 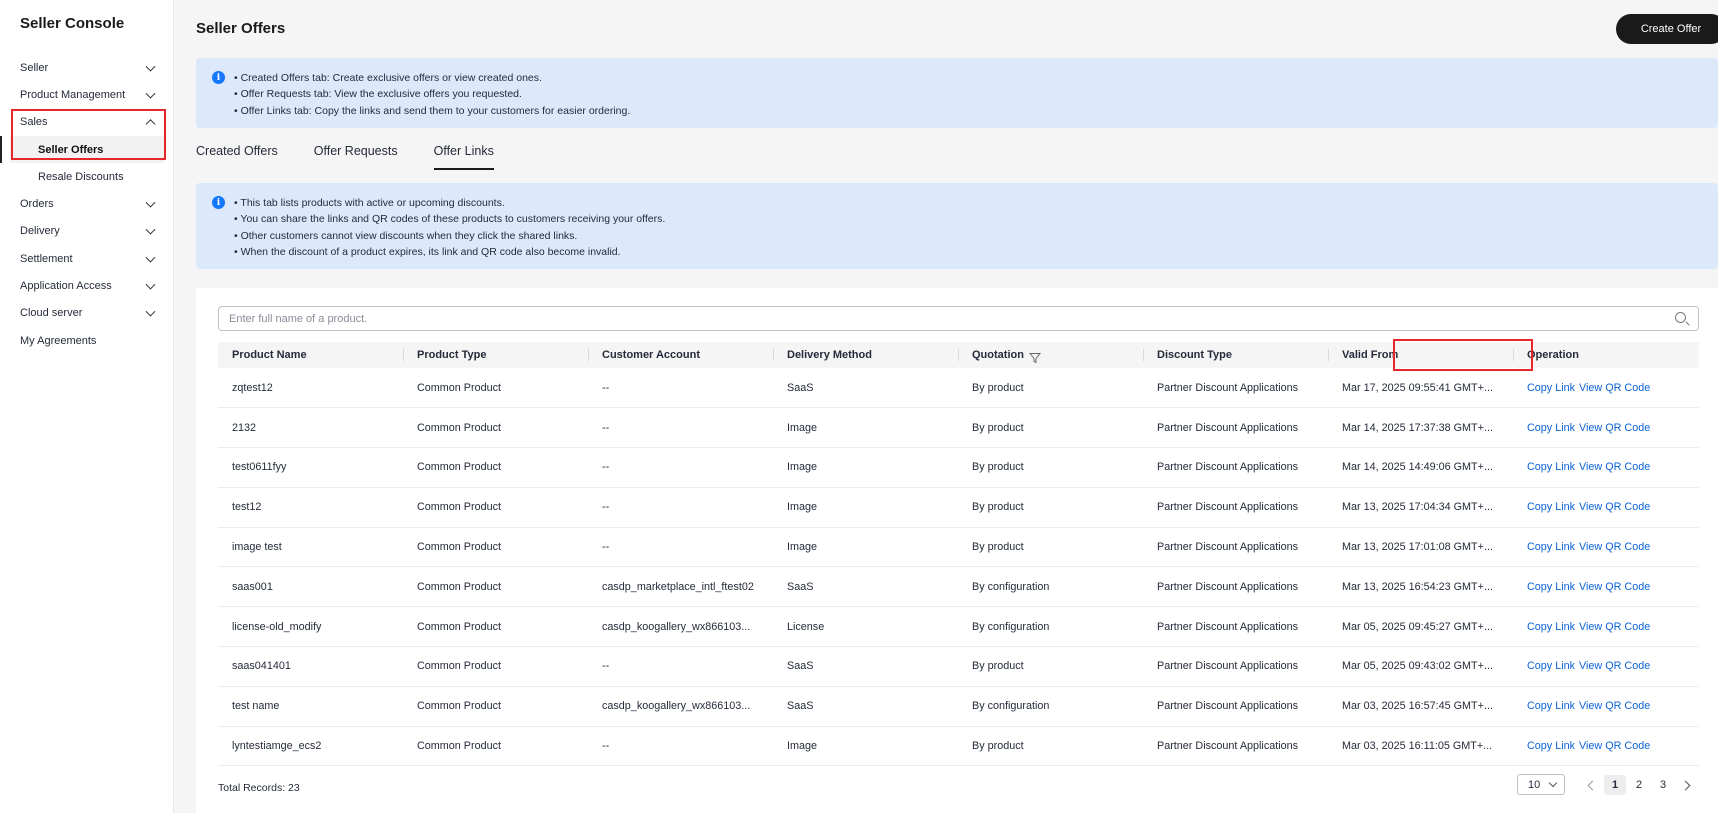 I want to click on table-cell: casdp_marketplace_intl_ftest02, so click(x=680, y=587).